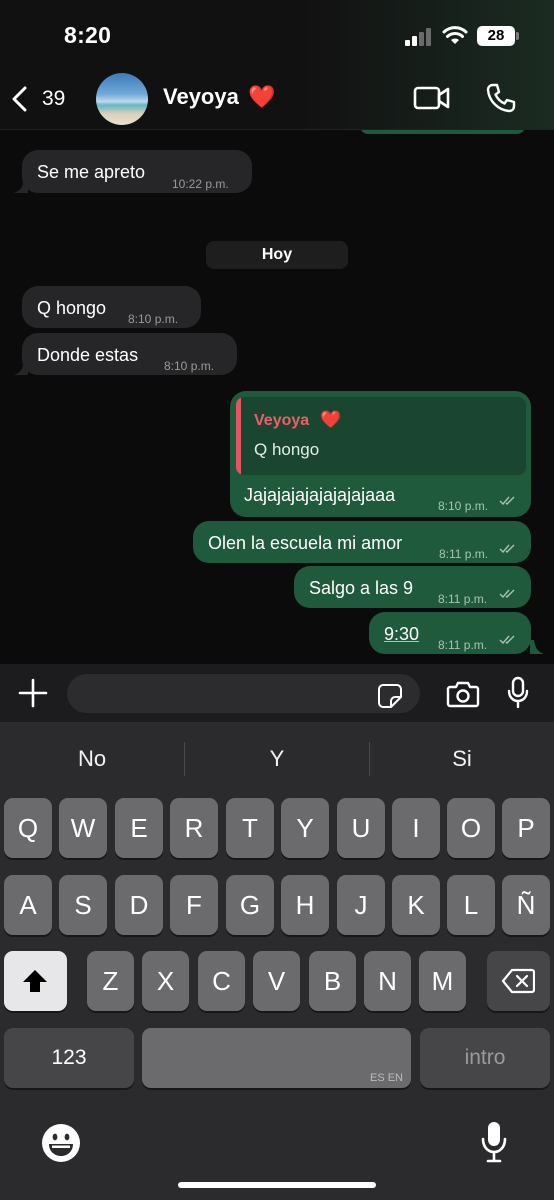 The width and height of the screenshot is (554, 1200). I want to click on key-m: M, so click(442, 981).